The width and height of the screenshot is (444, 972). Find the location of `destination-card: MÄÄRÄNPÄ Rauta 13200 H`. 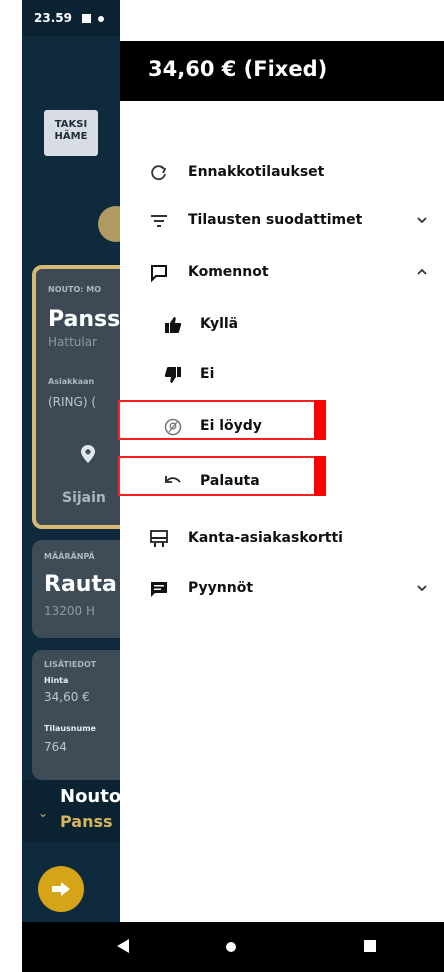

destination-card: MÄÄRÄNPÄ Rauta 13200 H is located at coordinates (76, 589).